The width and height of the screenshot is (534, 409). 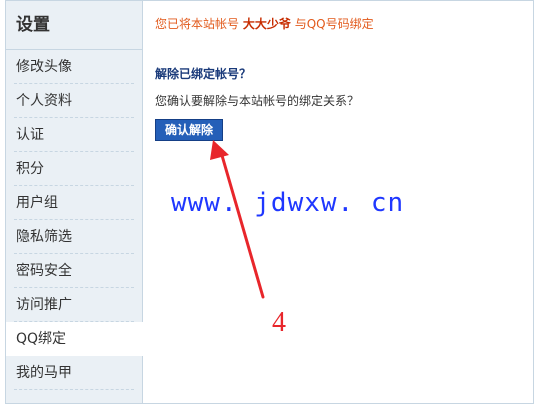 What do you see at coordinates (242, 224) in the screenshot?
I see `arrow-shaft` at bounding box center [242, 224].